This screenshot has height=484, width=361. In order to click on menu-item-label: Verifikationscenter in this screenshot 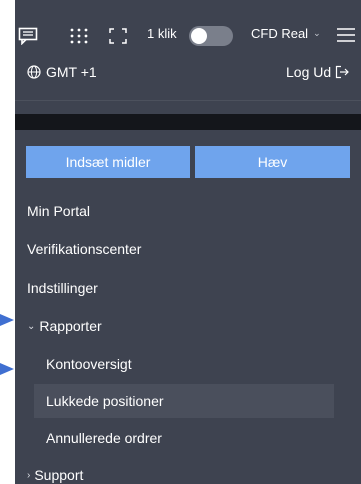, I will do `click(84, 249)`.